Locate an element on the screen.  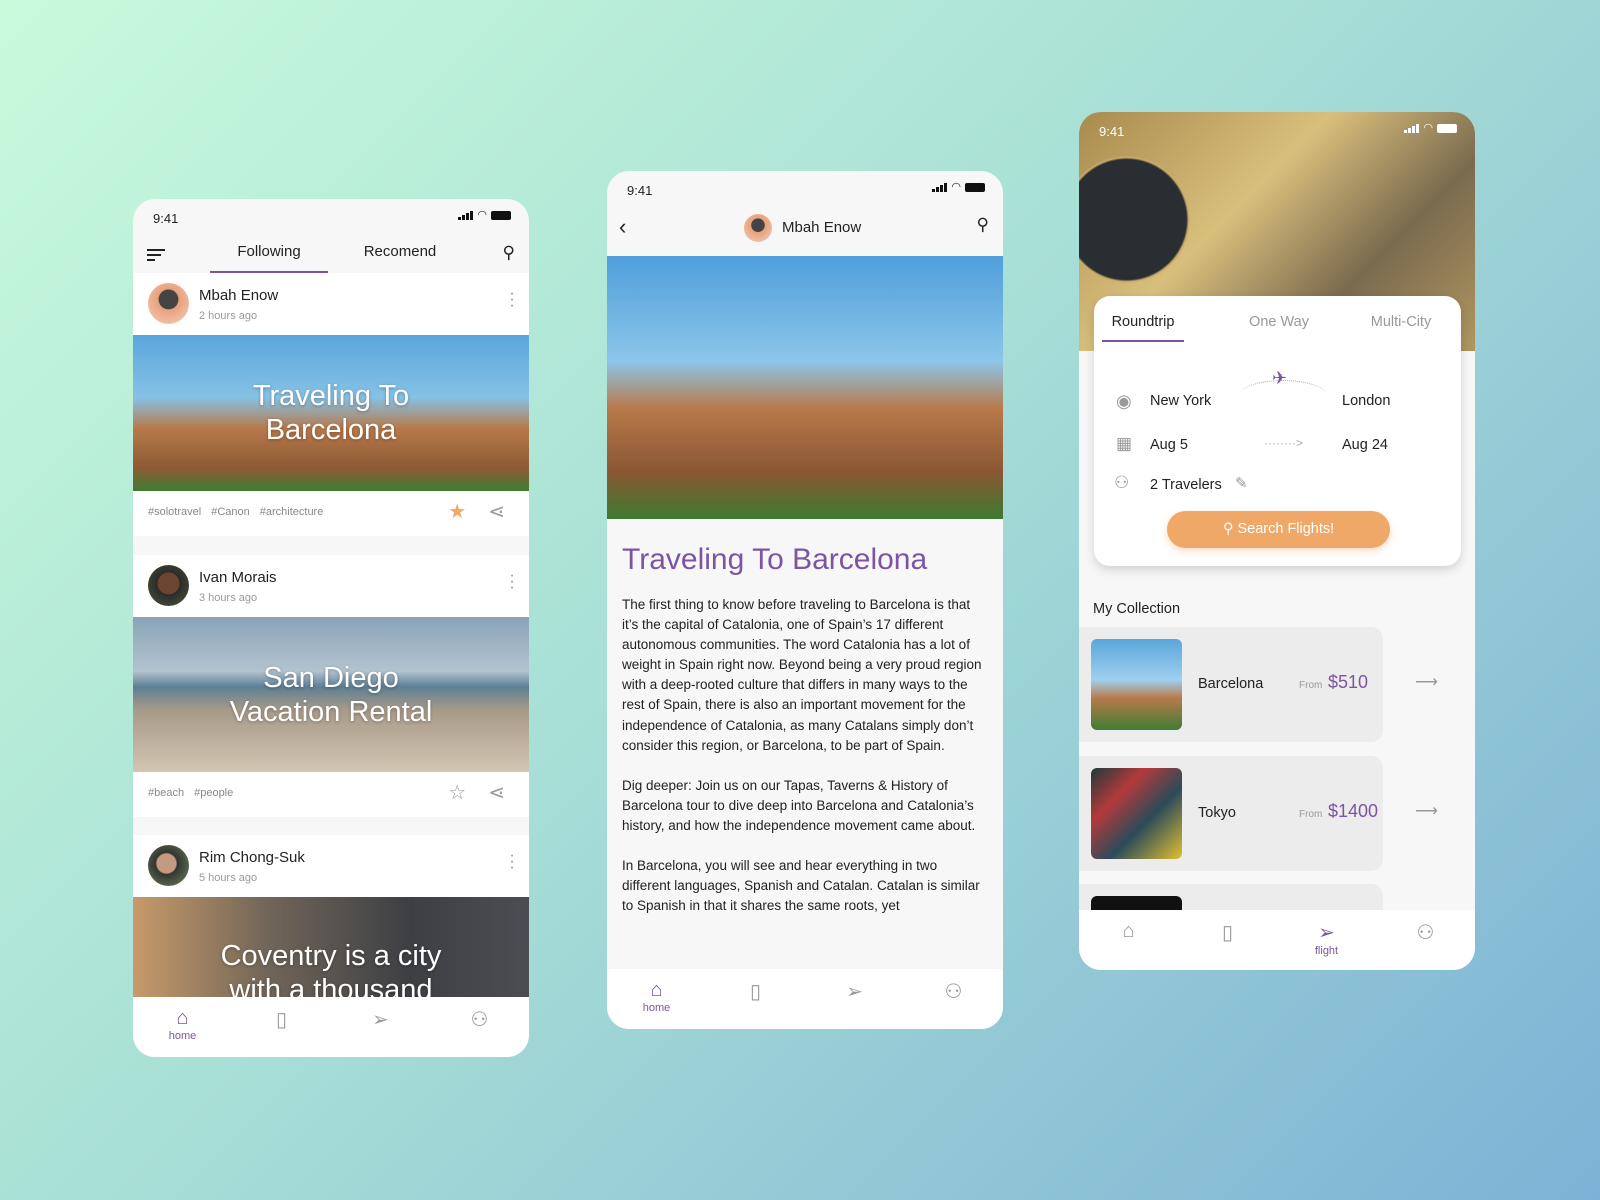
tab-one-way: One Way is located at coordinates (1279, 322).